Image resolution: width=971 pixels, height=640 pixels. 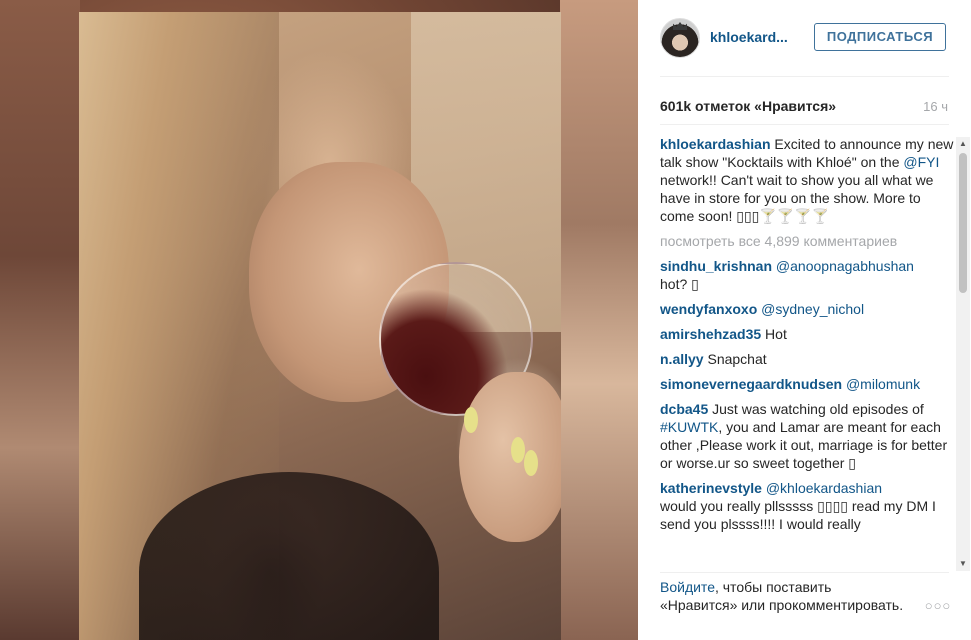 What do you see at coordinates (680, 26) in the screenshot?
I see `crown-icon` at bounding box center [680, 26].